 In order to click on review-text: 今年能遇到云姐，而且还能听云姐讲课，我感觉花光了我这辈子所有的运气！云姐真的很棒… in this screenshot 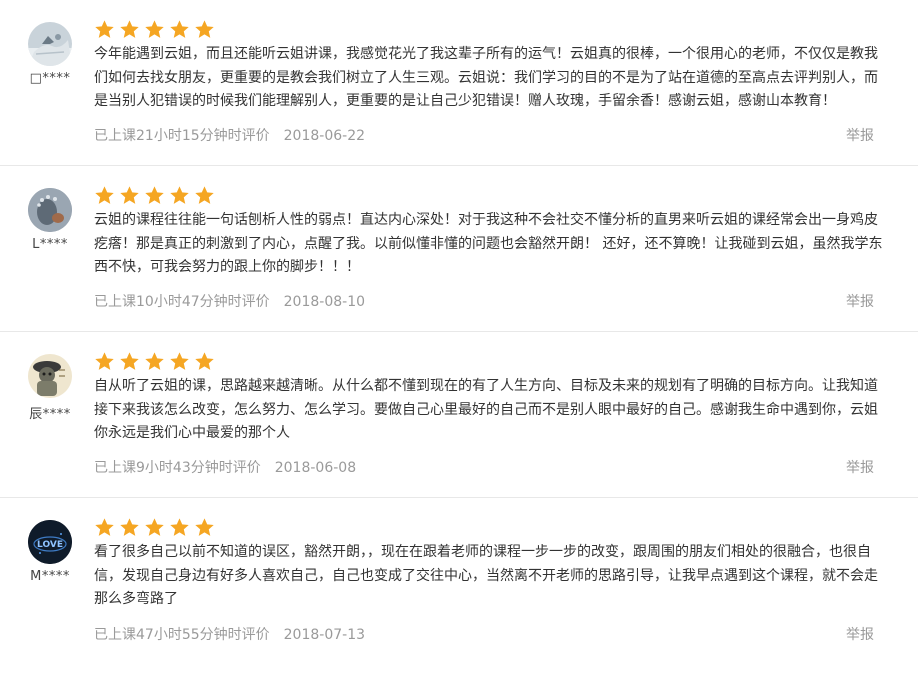, I will do `click(486, 77)`.